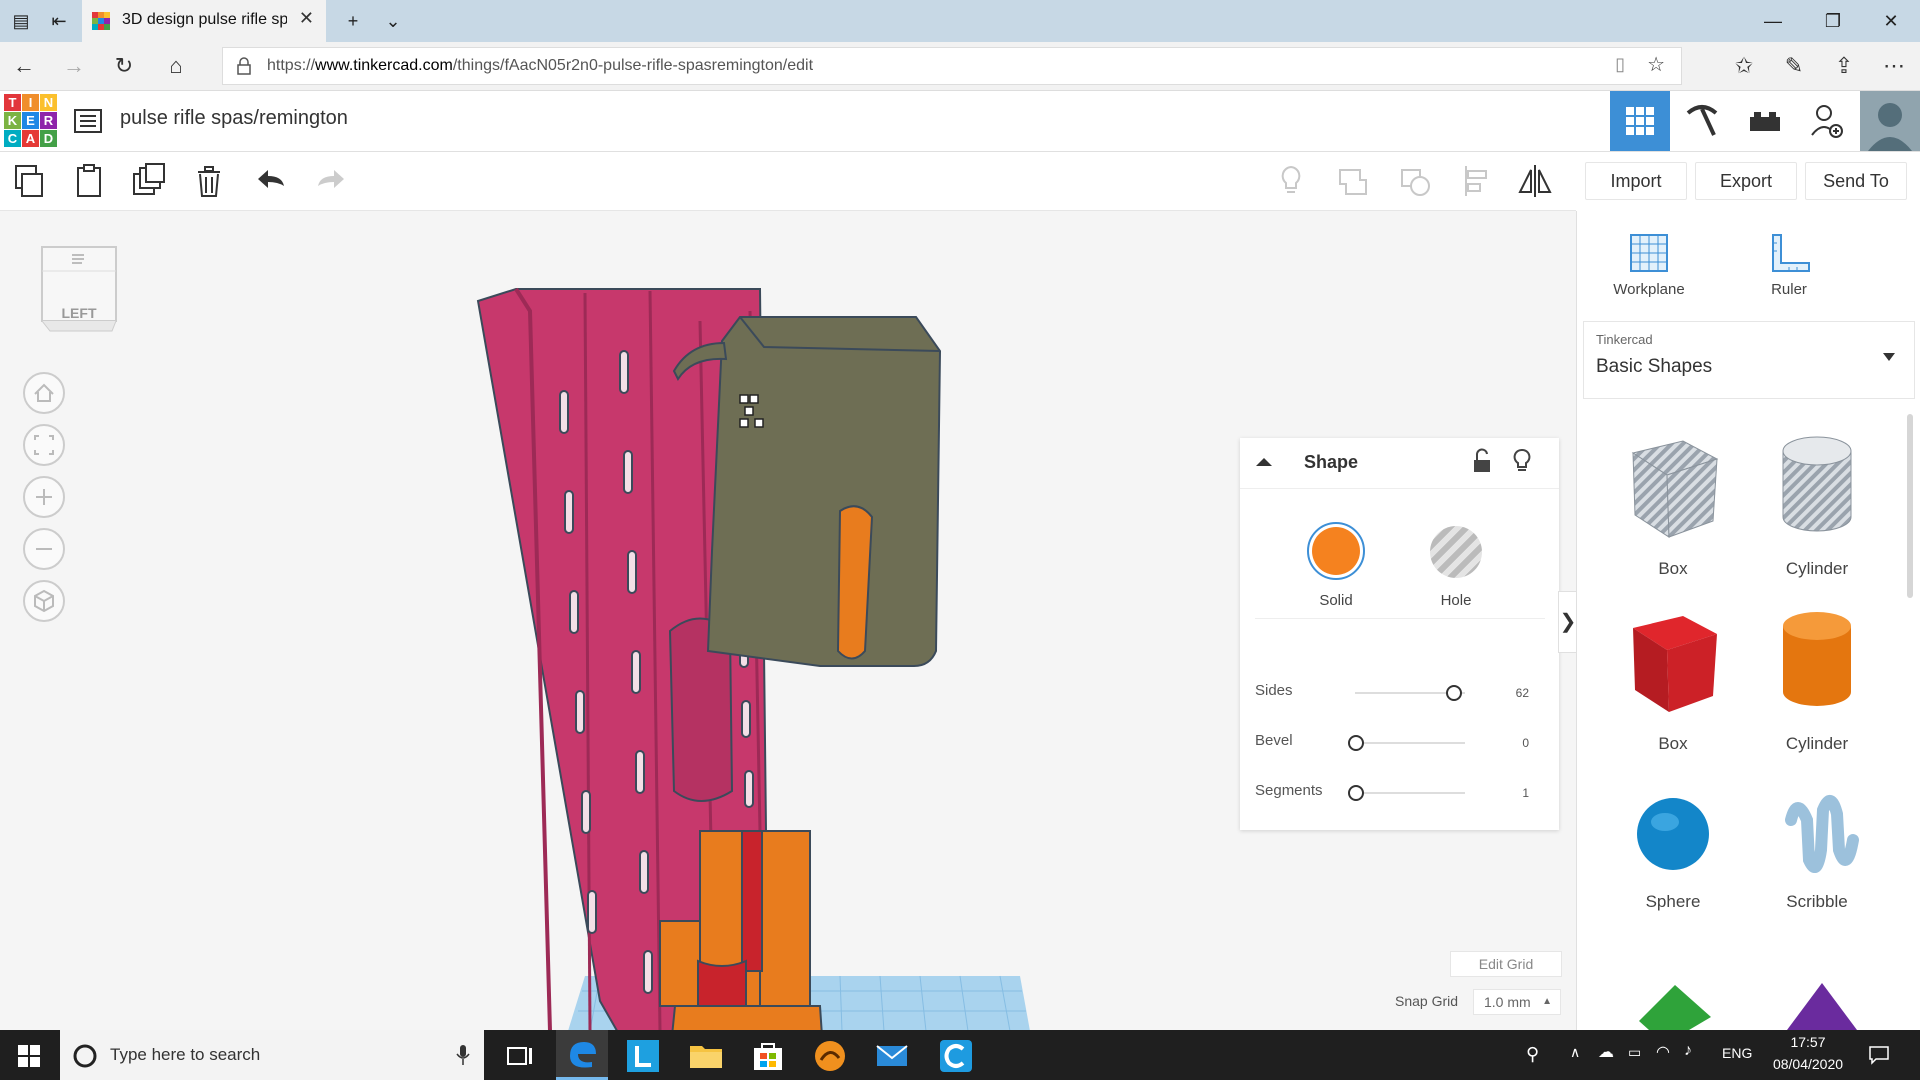 The image size is (1920, 1080). I want to click on workplane-button: Workplane, so click(1649, 266).